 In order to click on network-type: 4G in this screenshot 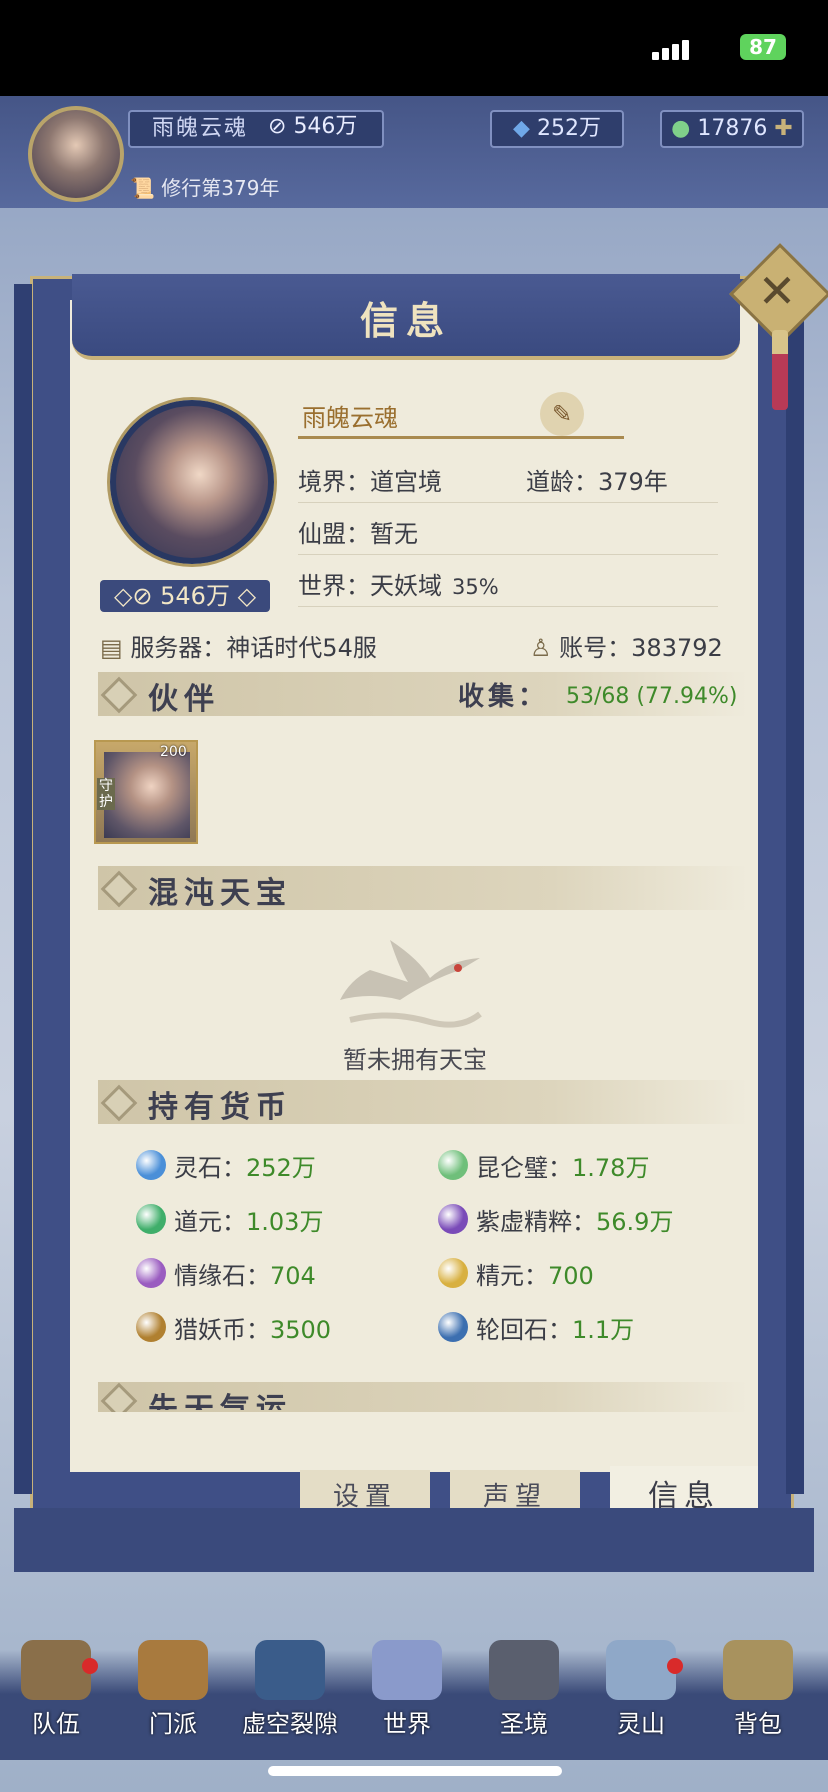, I will do `click(717, 50)`.